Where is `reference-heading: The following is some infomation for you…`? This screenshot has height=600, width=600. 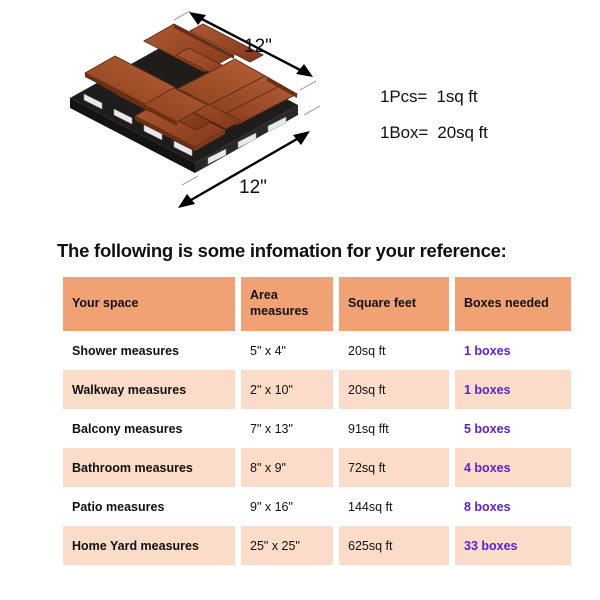
reference-heading: The following is some infomation for you… is located at coordinates (282, 250).